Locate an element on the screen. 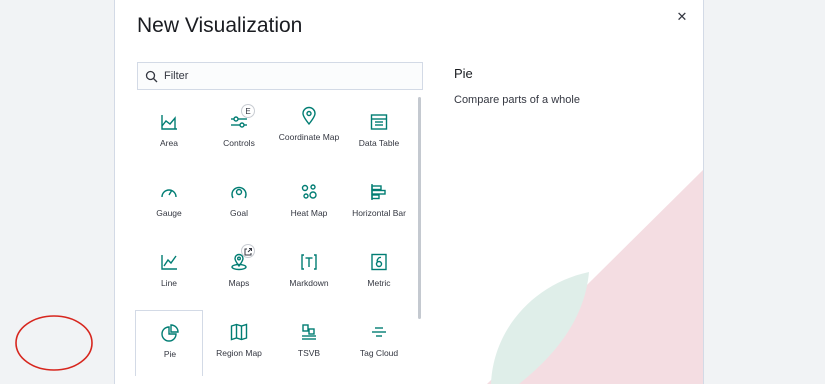  tsvb-icon is located at coordinates (309, 332).